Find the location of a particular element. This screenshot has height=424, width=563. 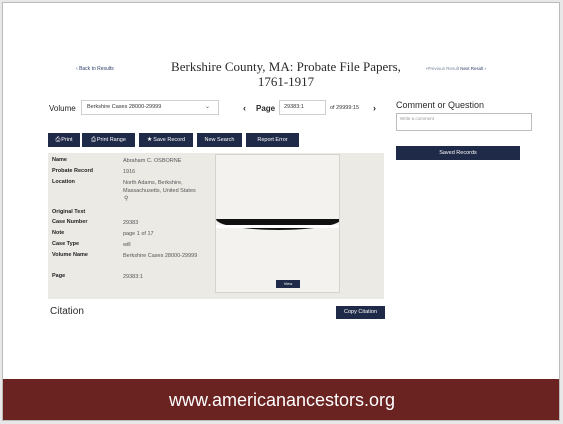

comment-title: Comment or Question is located at coordinates (440, 105).